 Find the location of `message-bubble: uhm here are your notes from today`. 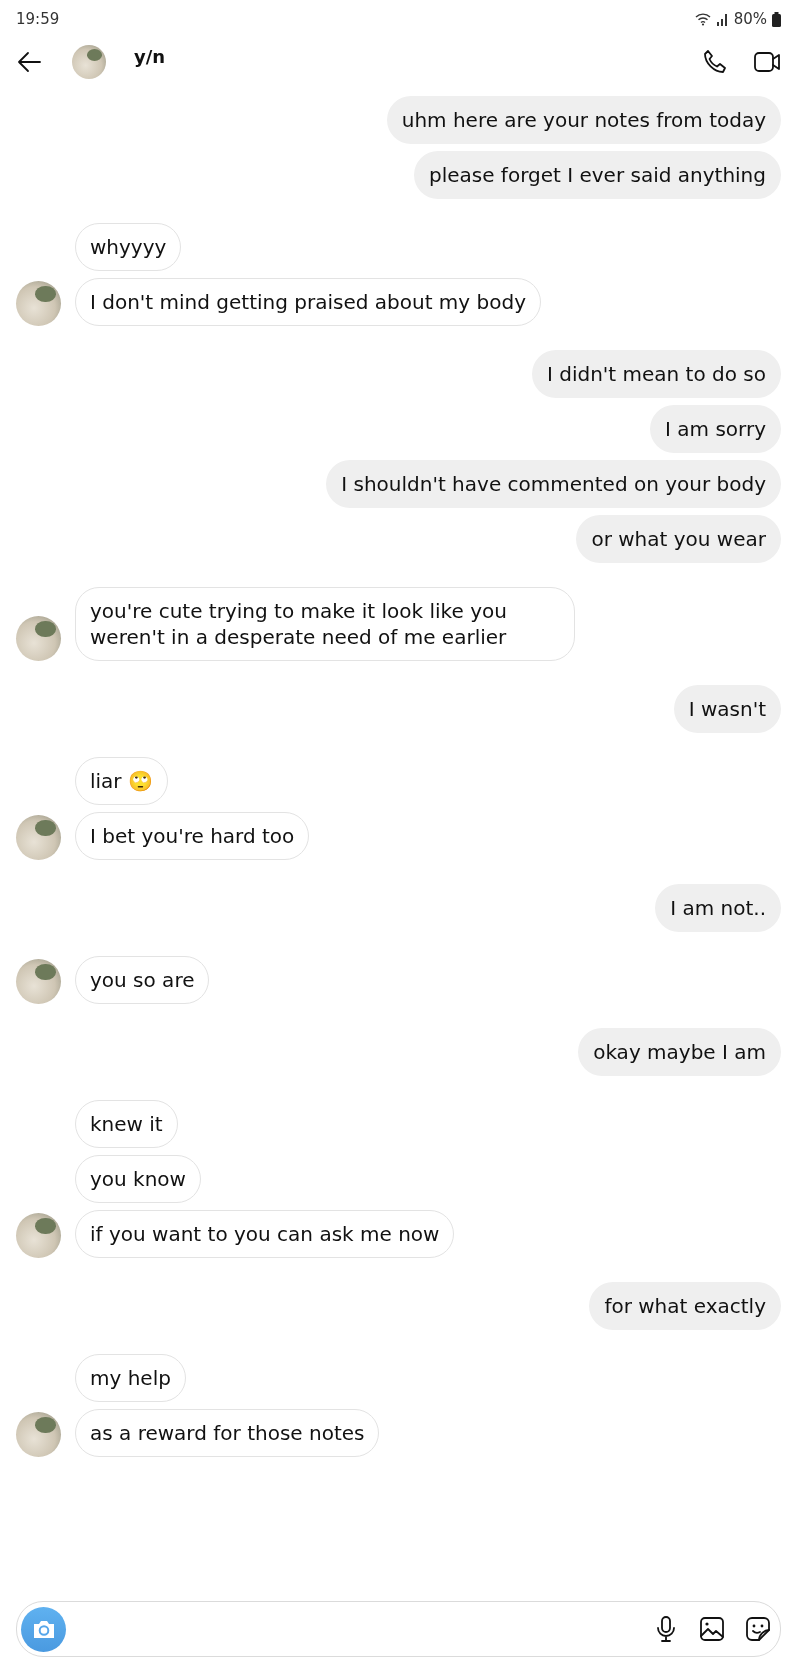

message-bubble: uhm here are your notes from today is located at coordinates (583, 120).